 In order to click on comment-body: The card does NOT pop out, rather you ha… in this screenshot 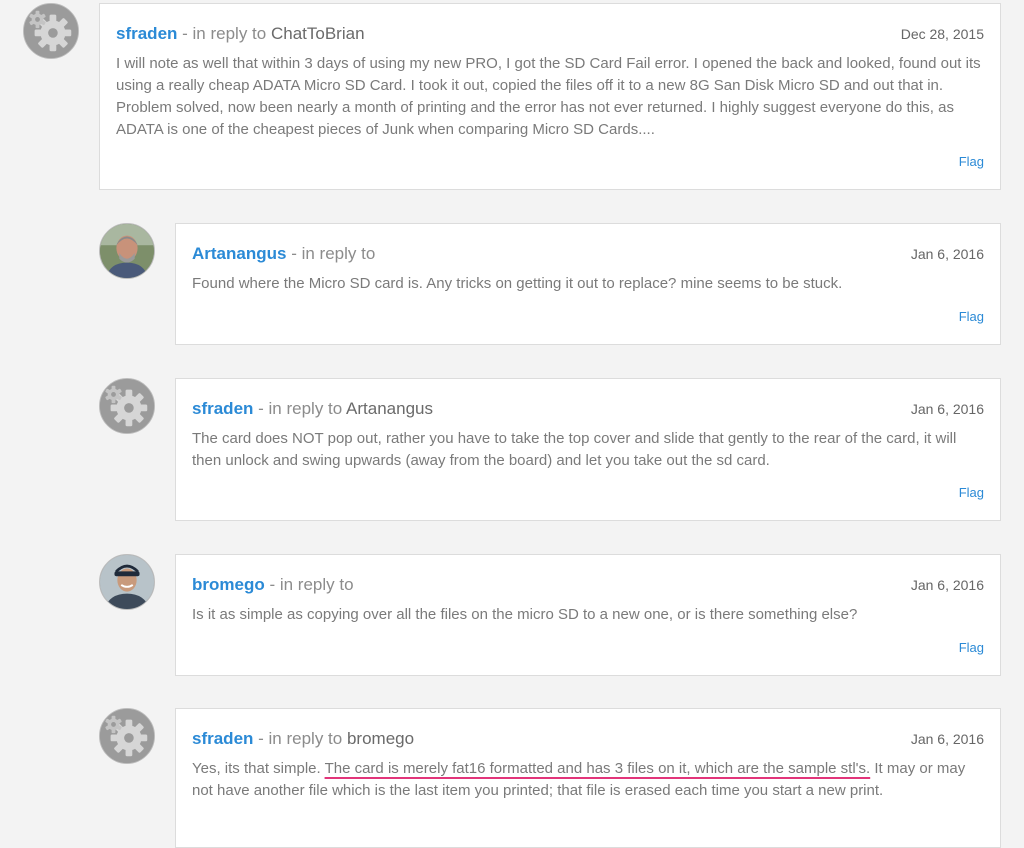, I will do `click(574, 449)`.